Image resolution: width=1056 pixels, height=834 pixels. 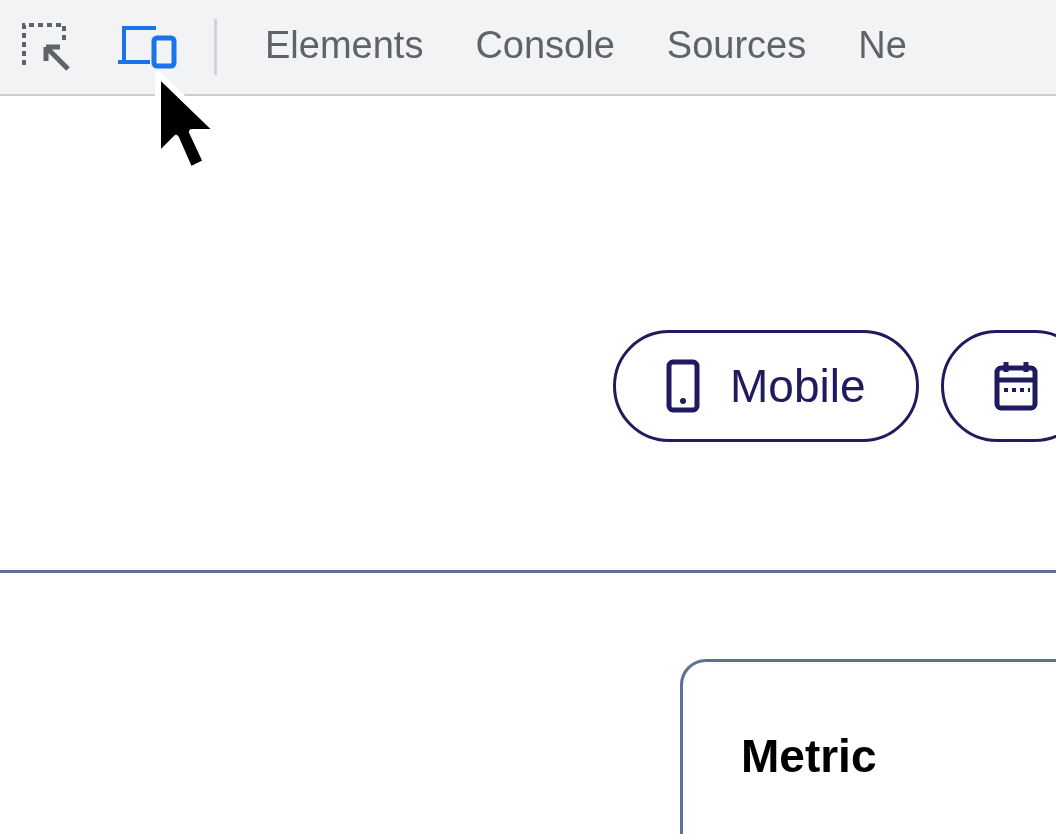 I want to click on card-title: Metric, so click(x=809, y=756).